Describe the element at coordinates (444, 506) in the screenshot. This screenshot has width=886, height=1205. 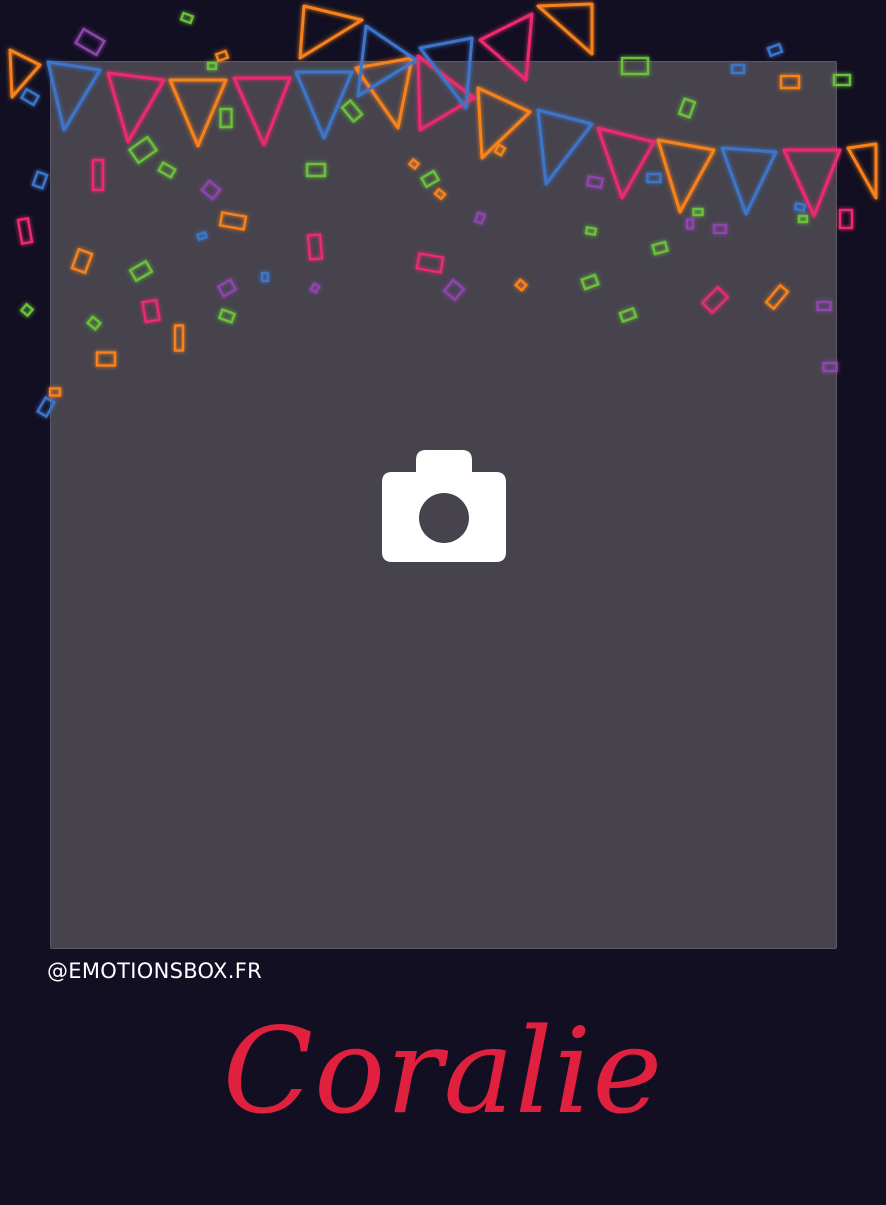
I see `camera-icon` at that location.